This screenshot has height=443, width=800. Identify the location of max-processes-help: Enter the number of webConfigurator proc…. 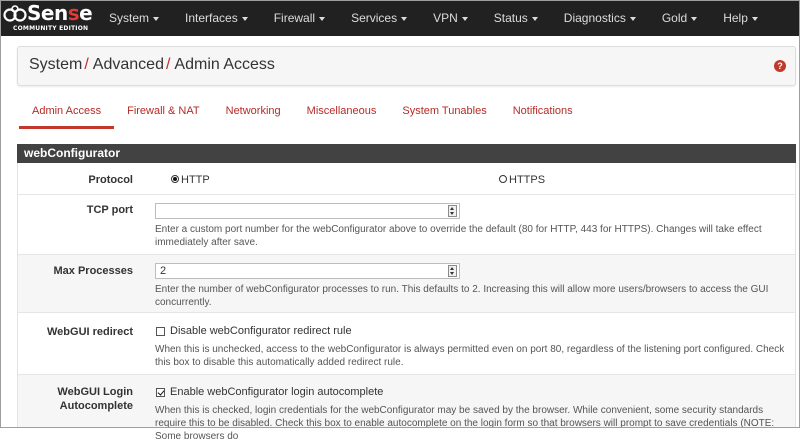
(462, 296).